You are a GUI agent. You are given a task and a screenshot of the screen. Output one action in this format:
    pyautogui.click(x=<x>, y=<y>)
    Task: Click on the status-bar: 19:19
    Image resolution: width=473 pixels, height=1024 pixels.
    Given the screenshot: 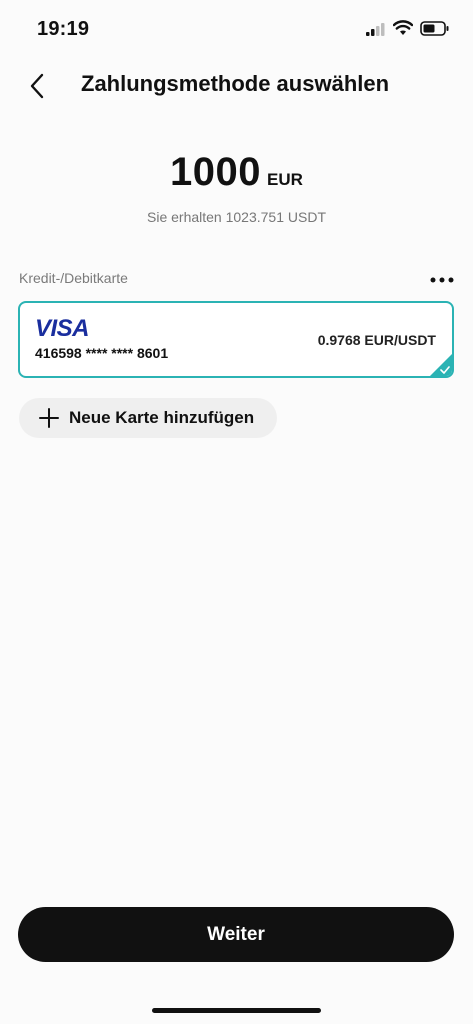 What is the action you would take?
    pyautogui.click(x=236, y=28)
    